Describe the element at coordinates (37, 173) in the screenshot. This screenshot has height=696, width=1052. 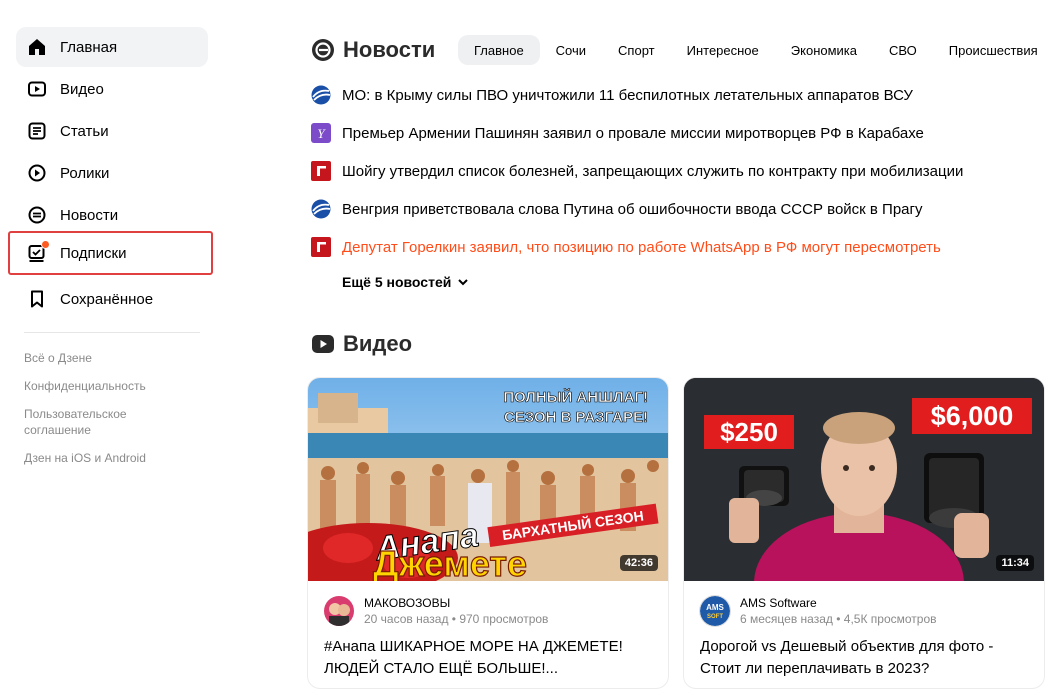
I see `clips-icon` at that location.